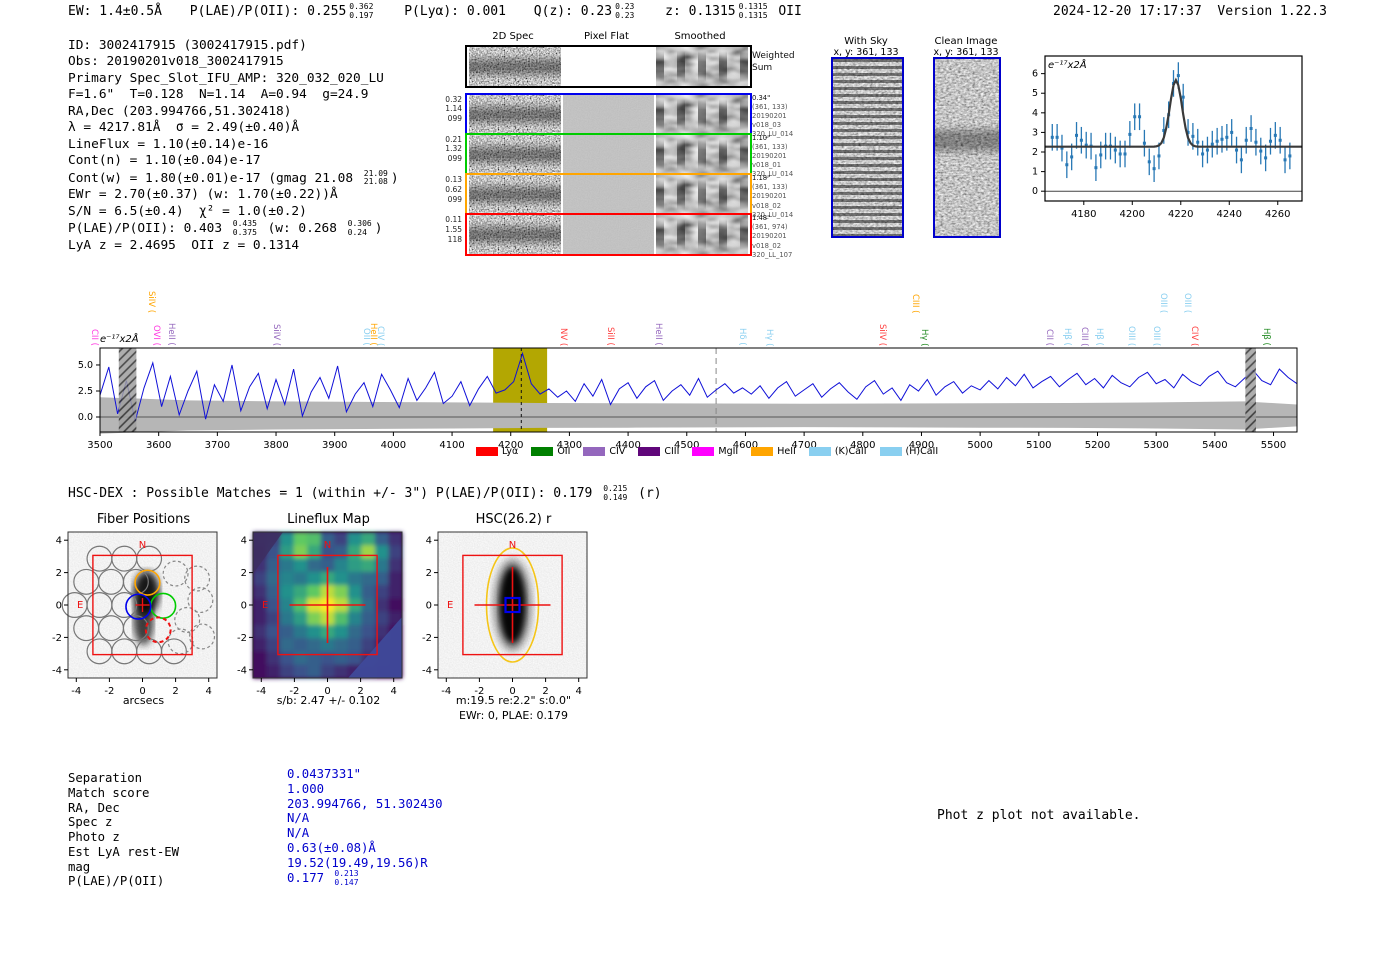  Describe the element at coordinates (94, 807) in the screenshot. I see `match-row-label: RA, Dec` at that location.